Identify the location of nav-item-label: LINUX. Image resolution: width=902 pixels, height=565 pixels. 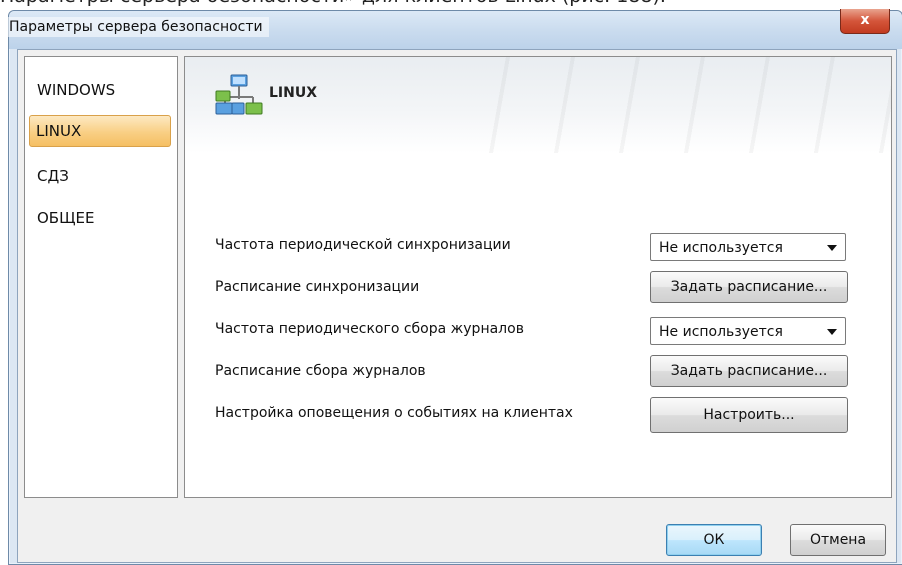
(59, 131).